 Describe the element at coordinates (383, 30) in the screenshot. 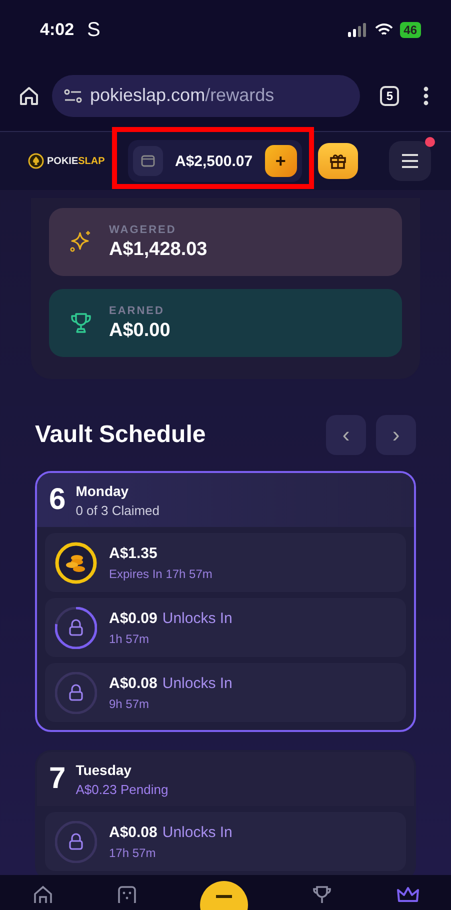

I see `wifi-icon` at that location.